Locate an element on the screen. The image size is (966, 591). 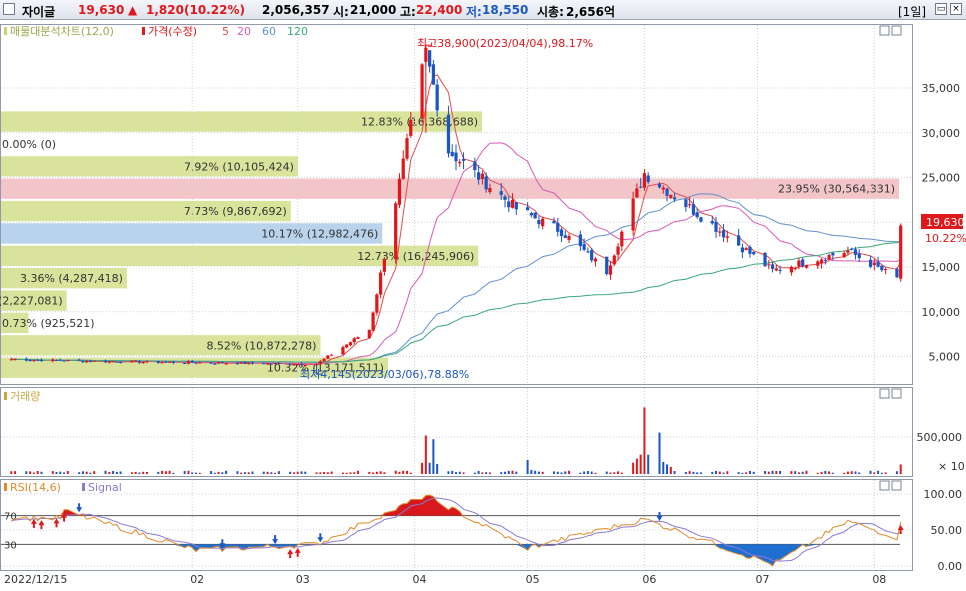
rsi-panel-close-icon is located at coordinates (896, 485).